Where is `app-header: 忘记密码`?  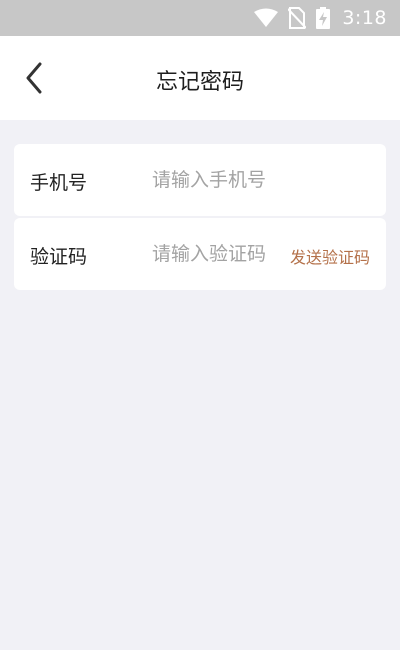
app-header: 忘记密码 is located at coordinates (200, 78).